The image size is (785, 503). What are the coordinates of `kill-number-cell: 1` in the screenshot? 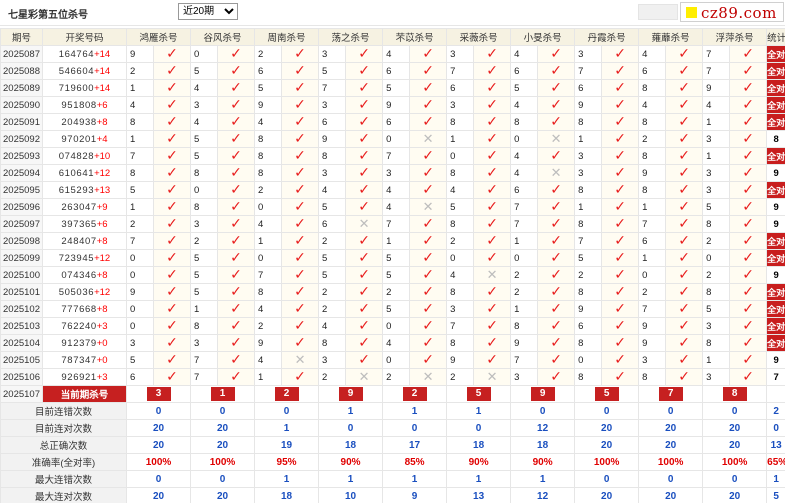 It's located at (588, 139).